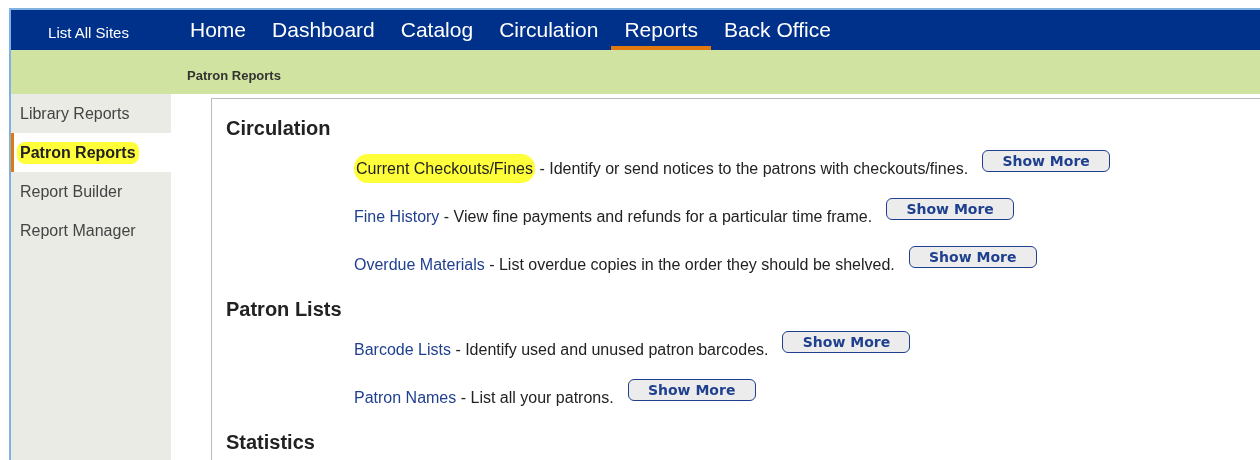 The image size is (1260, 460). I want to click on report-description: Barcode Lists - Identify used and unused patron barcodes., so click(561, 349).